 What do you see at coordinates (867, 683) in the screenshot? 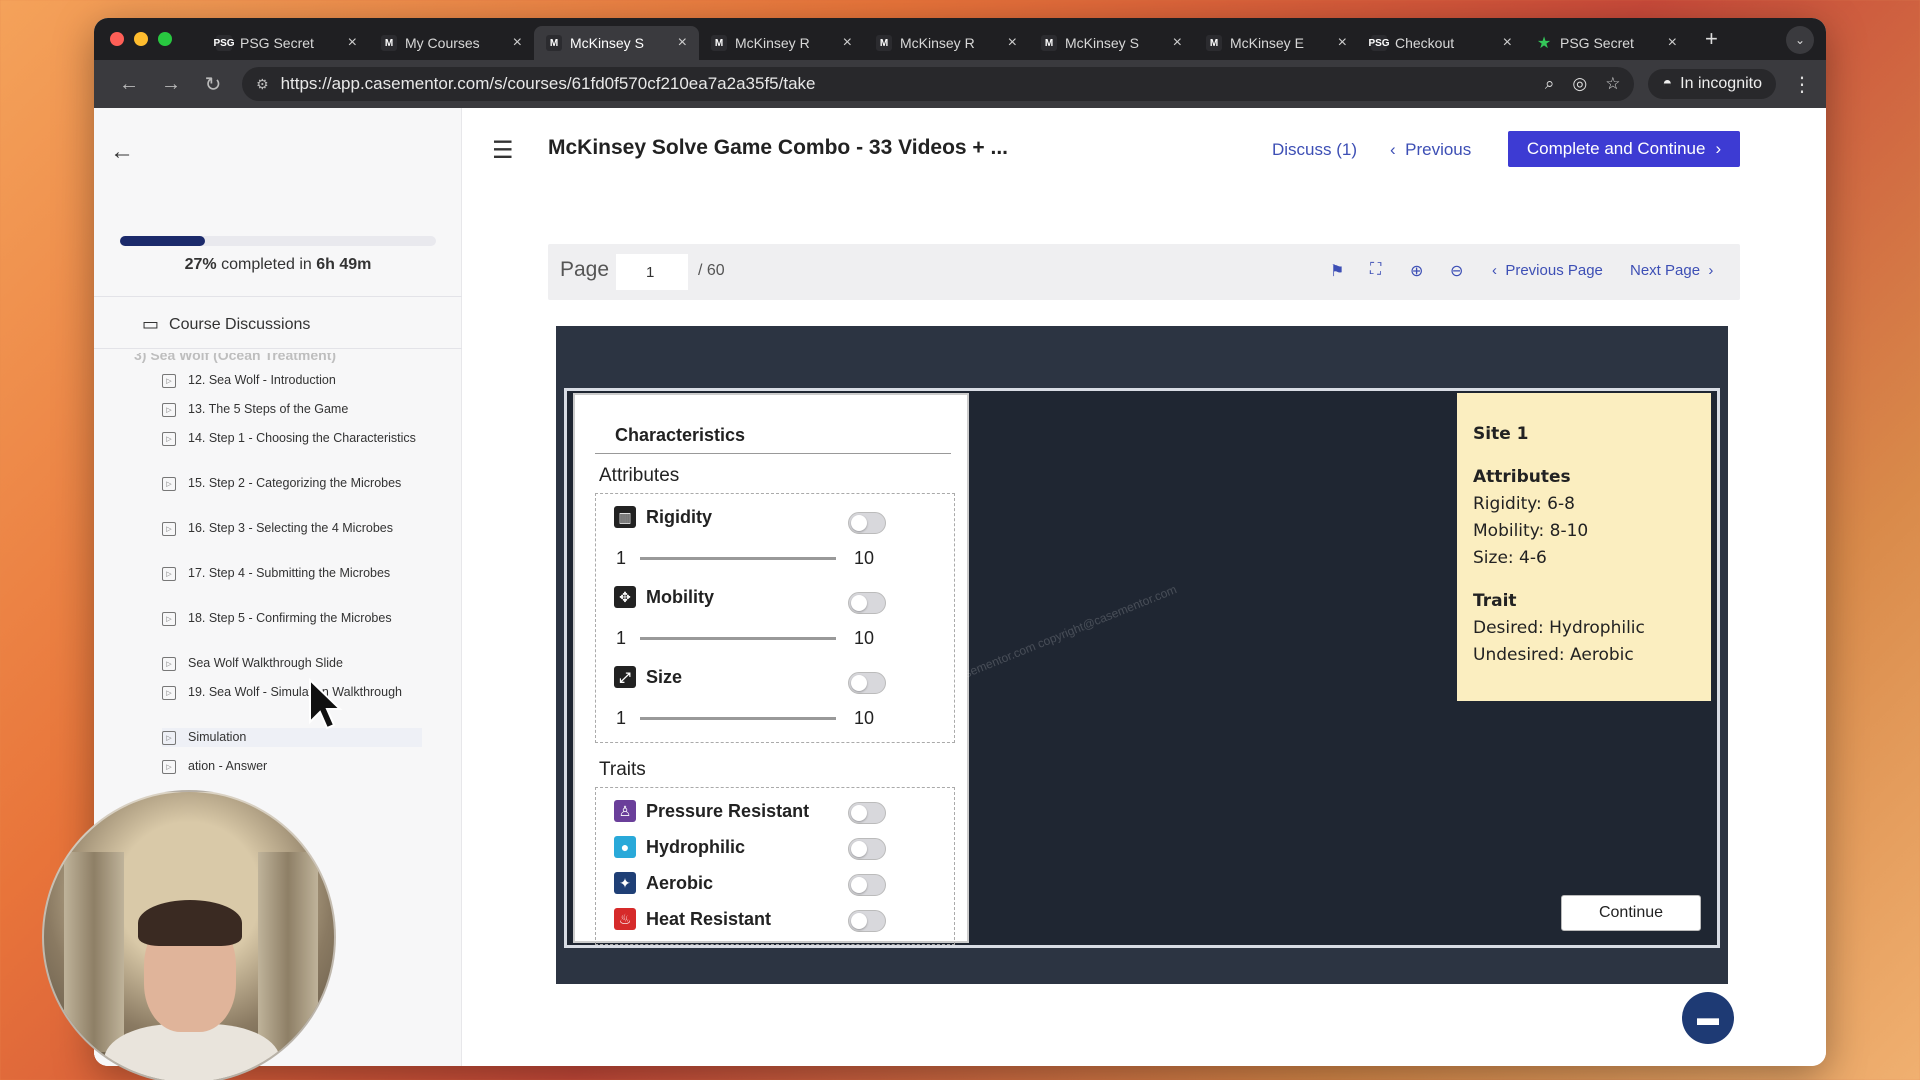
I see `size-toggle` at bounding box center [867, 683].